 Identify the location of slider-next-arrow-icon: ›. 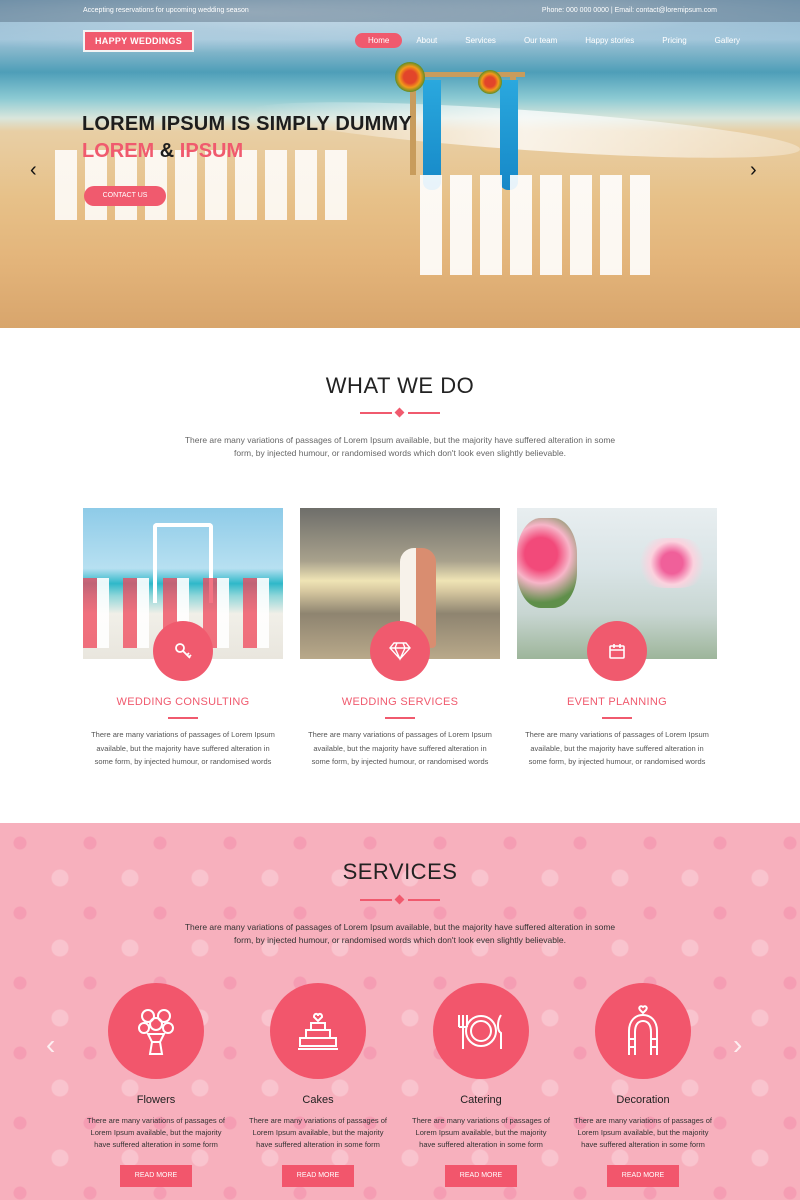
(756, 170).